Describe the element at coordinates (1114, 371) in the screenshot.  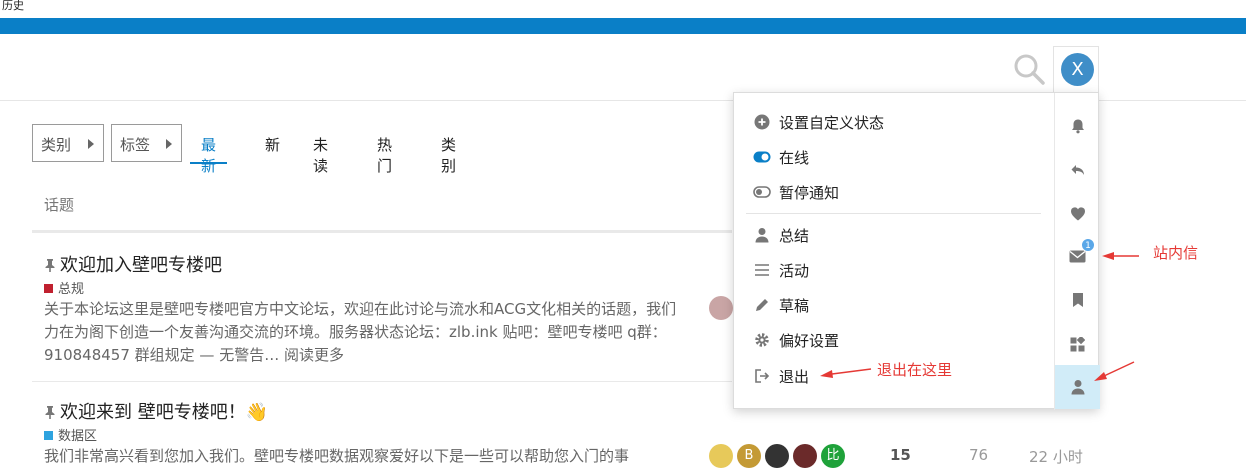
I see `arrow-to-profile-tab` at that location.